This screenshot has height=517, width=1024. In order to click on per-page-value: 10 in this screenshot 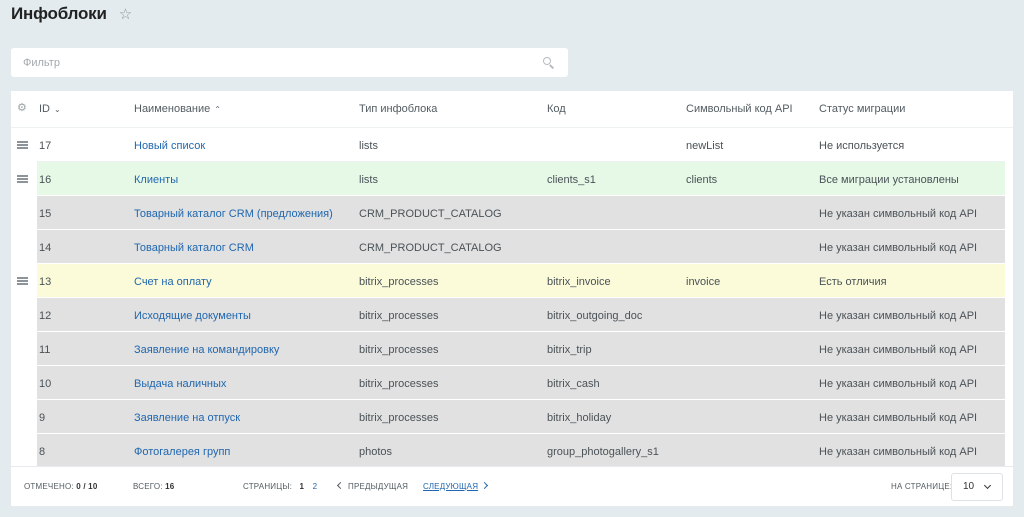, I will do `click(969, 486)`.